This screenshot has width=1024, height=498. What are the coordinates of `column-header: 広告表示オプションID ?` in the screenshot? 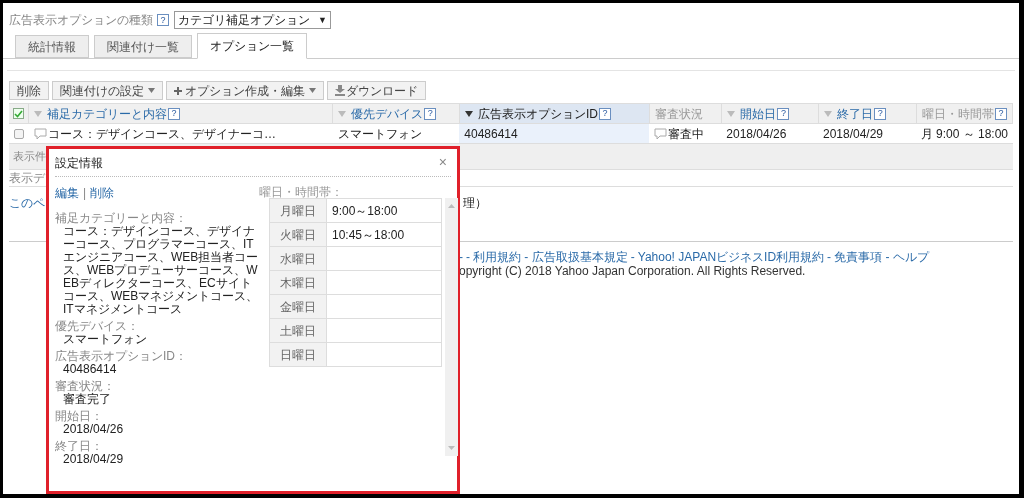 It's located at (554, 113).